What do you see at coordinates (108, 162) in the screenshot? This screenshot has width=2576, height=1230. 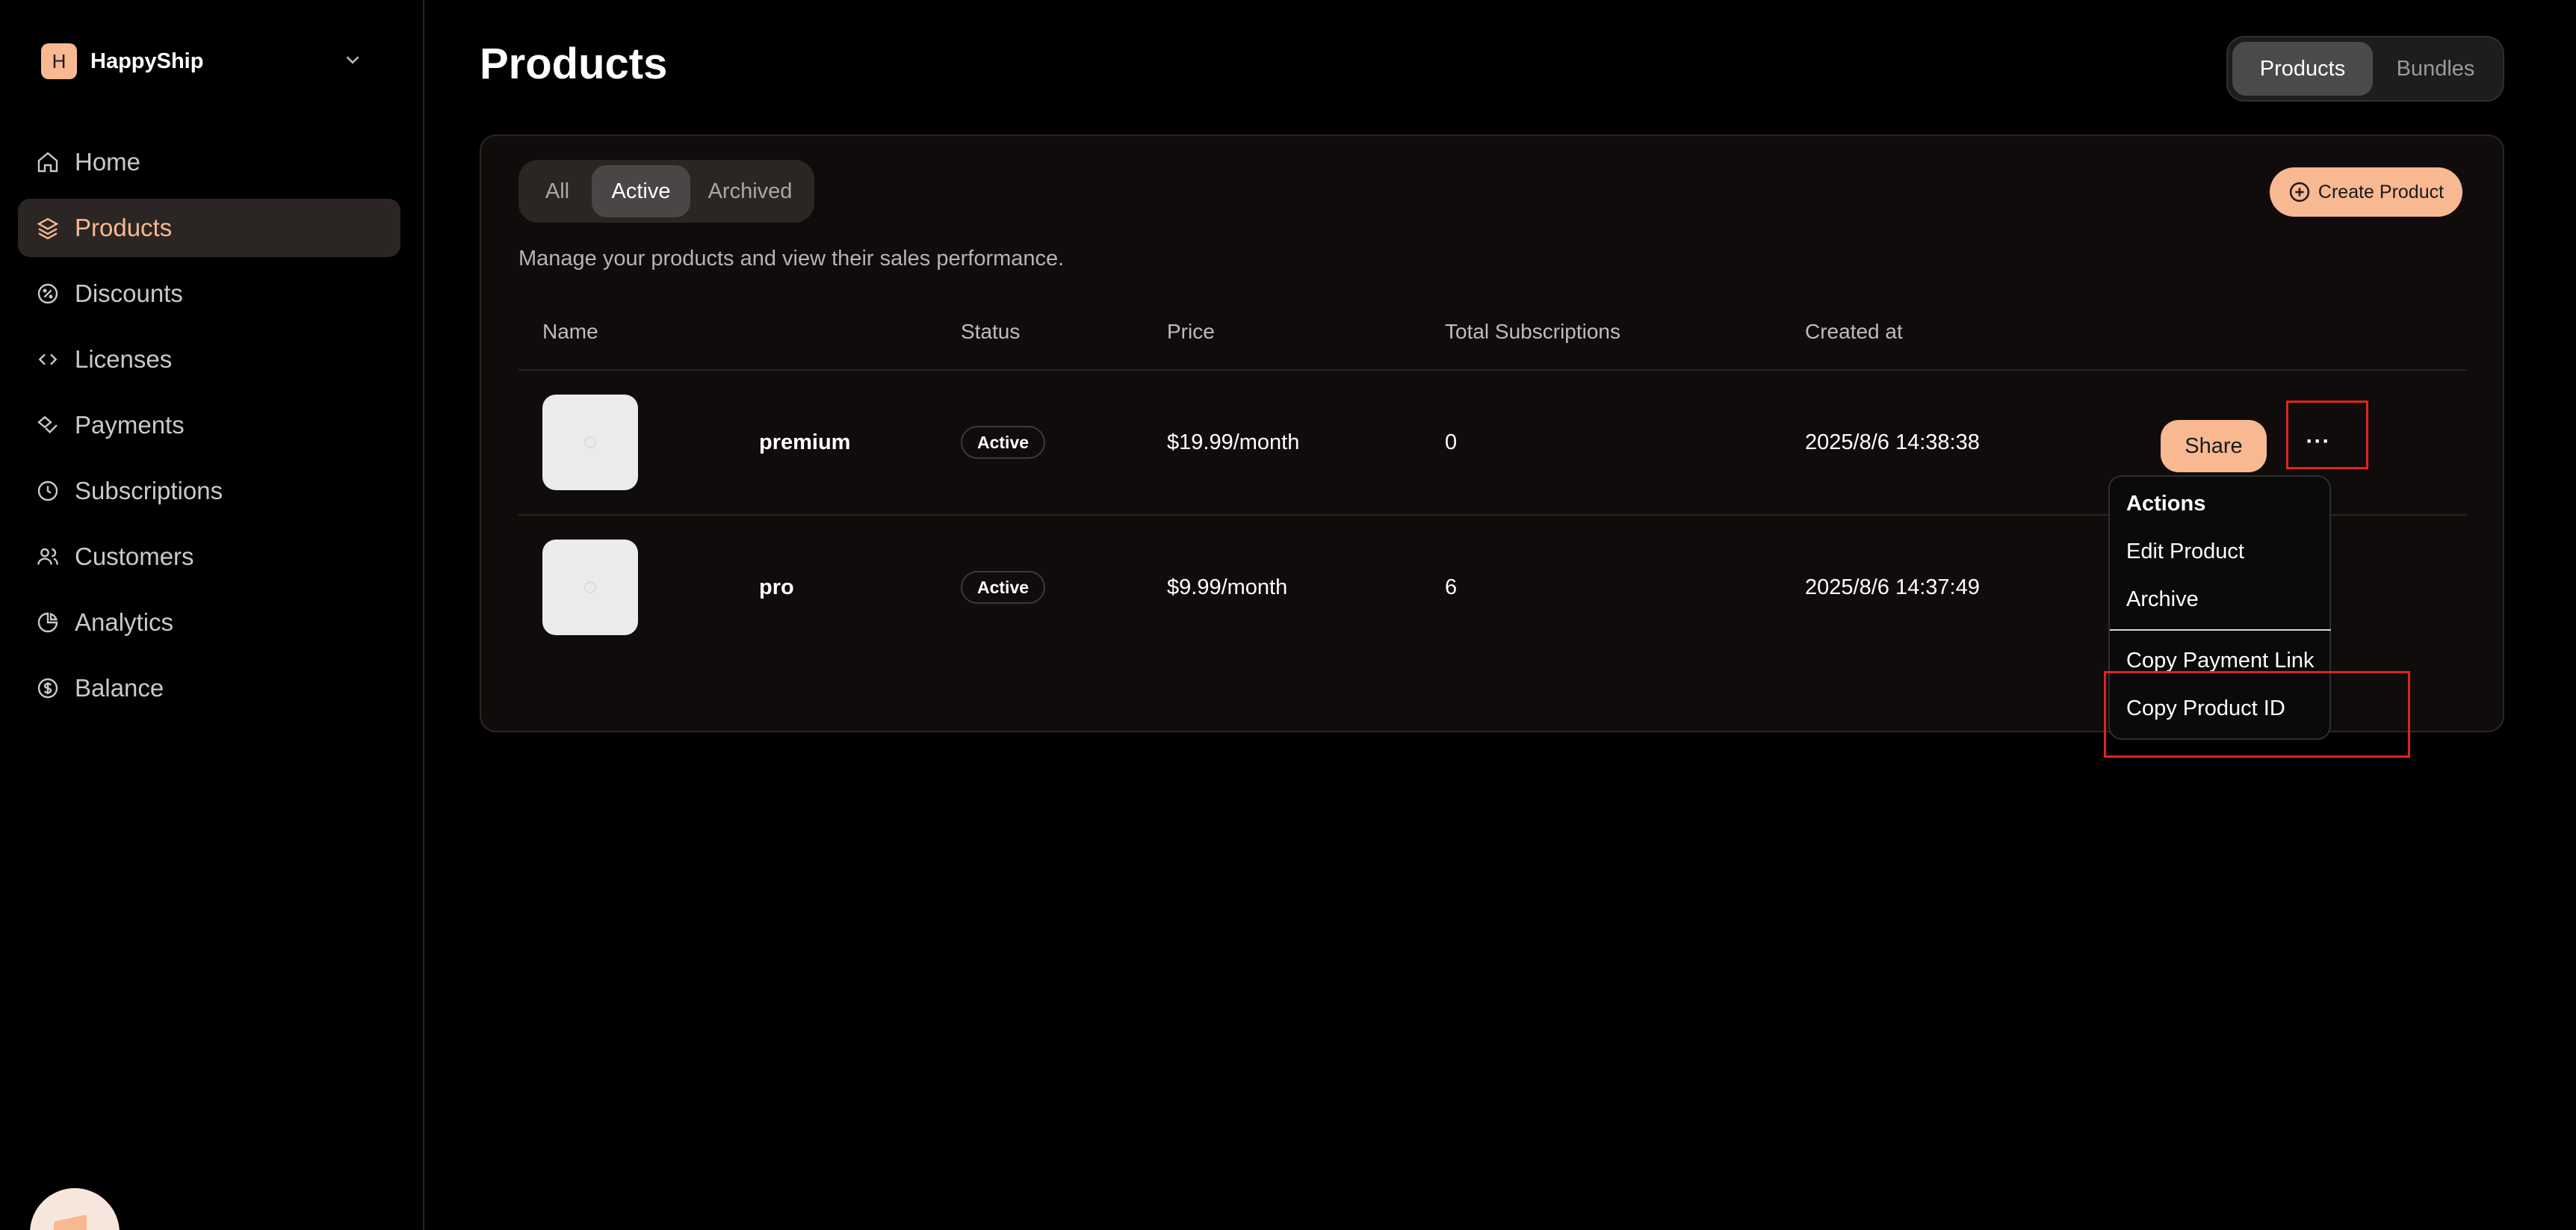 I see `sidebar-item-label: Home` at bounding box center [108, 162].